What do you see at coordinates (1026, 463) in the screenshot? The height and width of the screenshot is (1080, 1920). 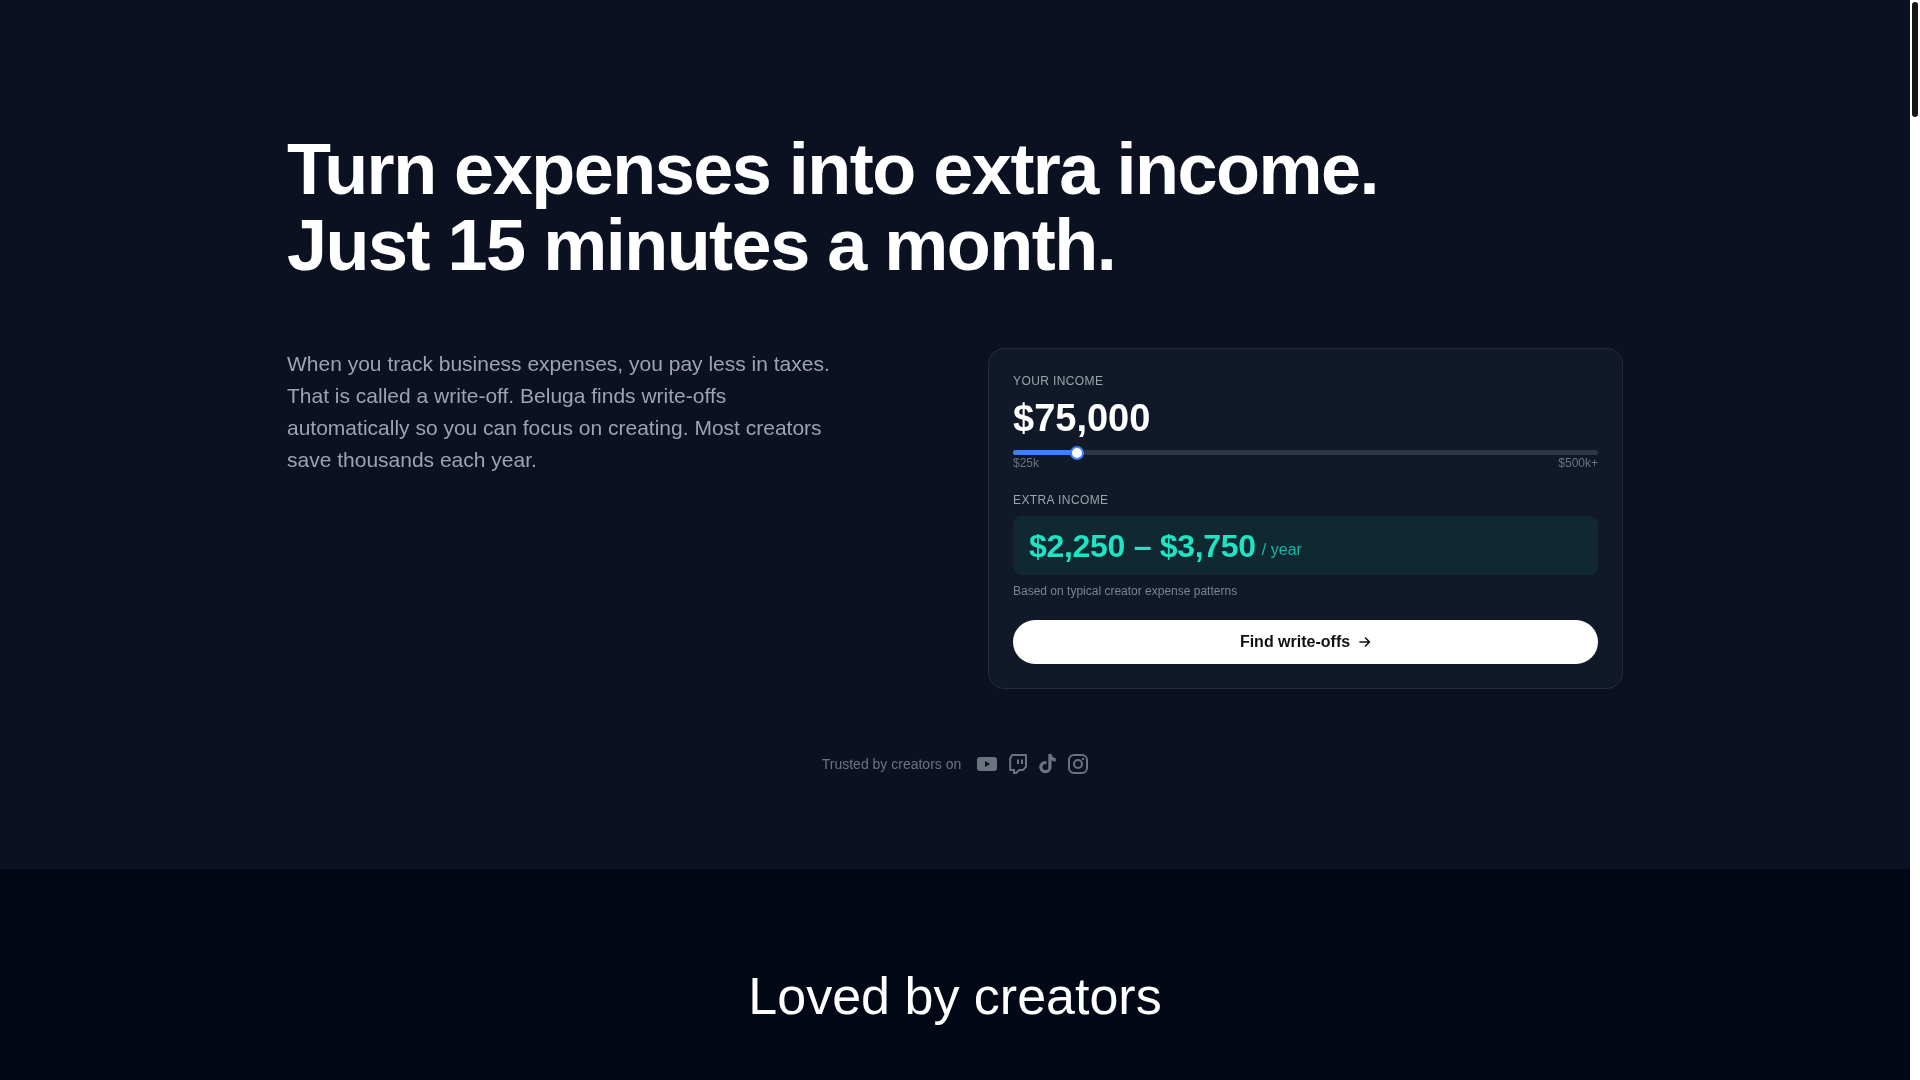 I see `slider-min-label: $25k` at bounding box center [1026, 463].